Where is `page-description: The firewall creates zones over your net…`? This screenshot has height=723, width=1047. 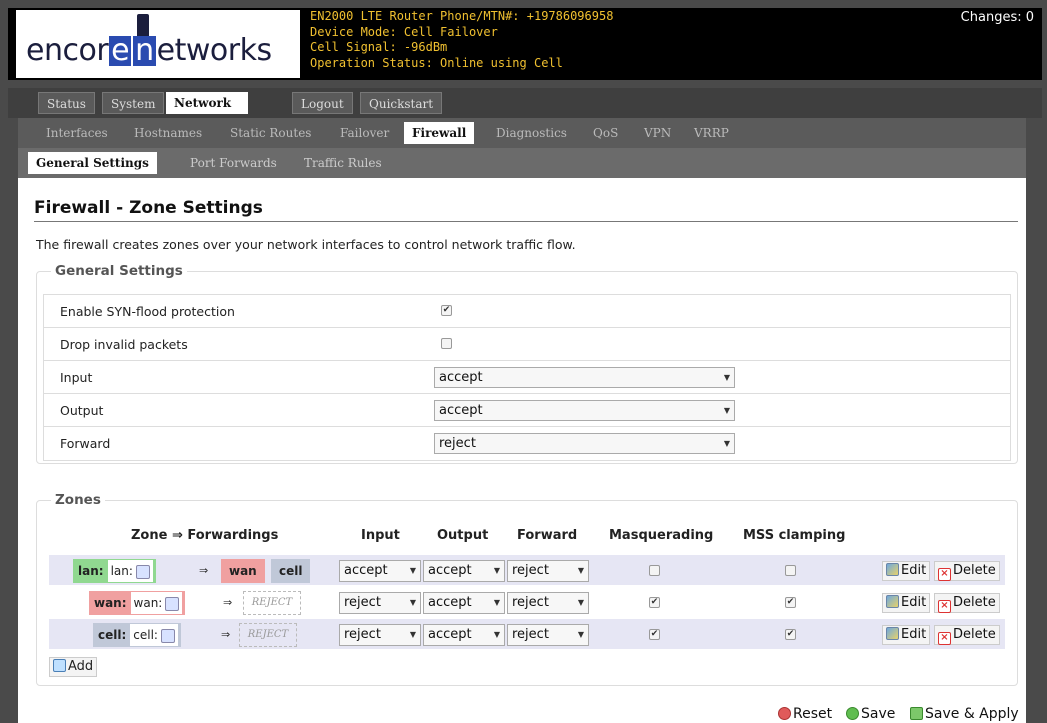 page-description: The firewall creates zones over your net… is located at coordinates (306, 244).